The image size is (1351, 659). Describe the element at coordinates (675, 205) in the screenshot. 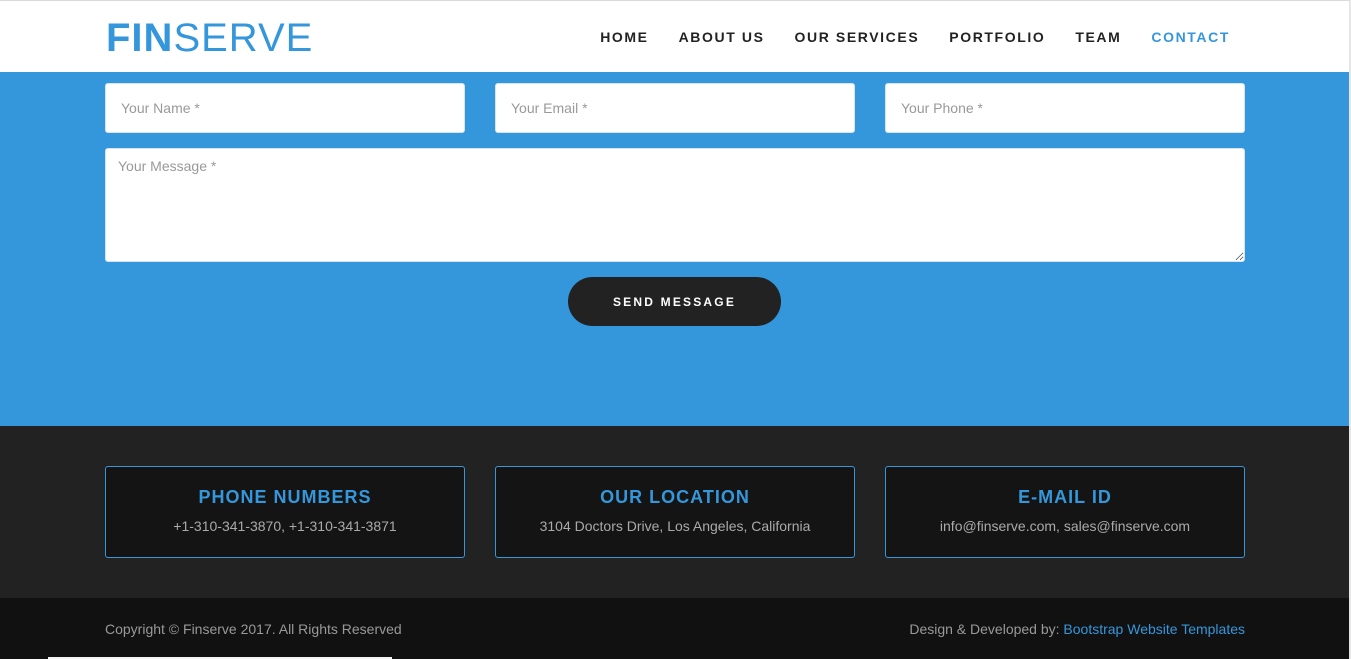

I see `message-textarea` at that location.